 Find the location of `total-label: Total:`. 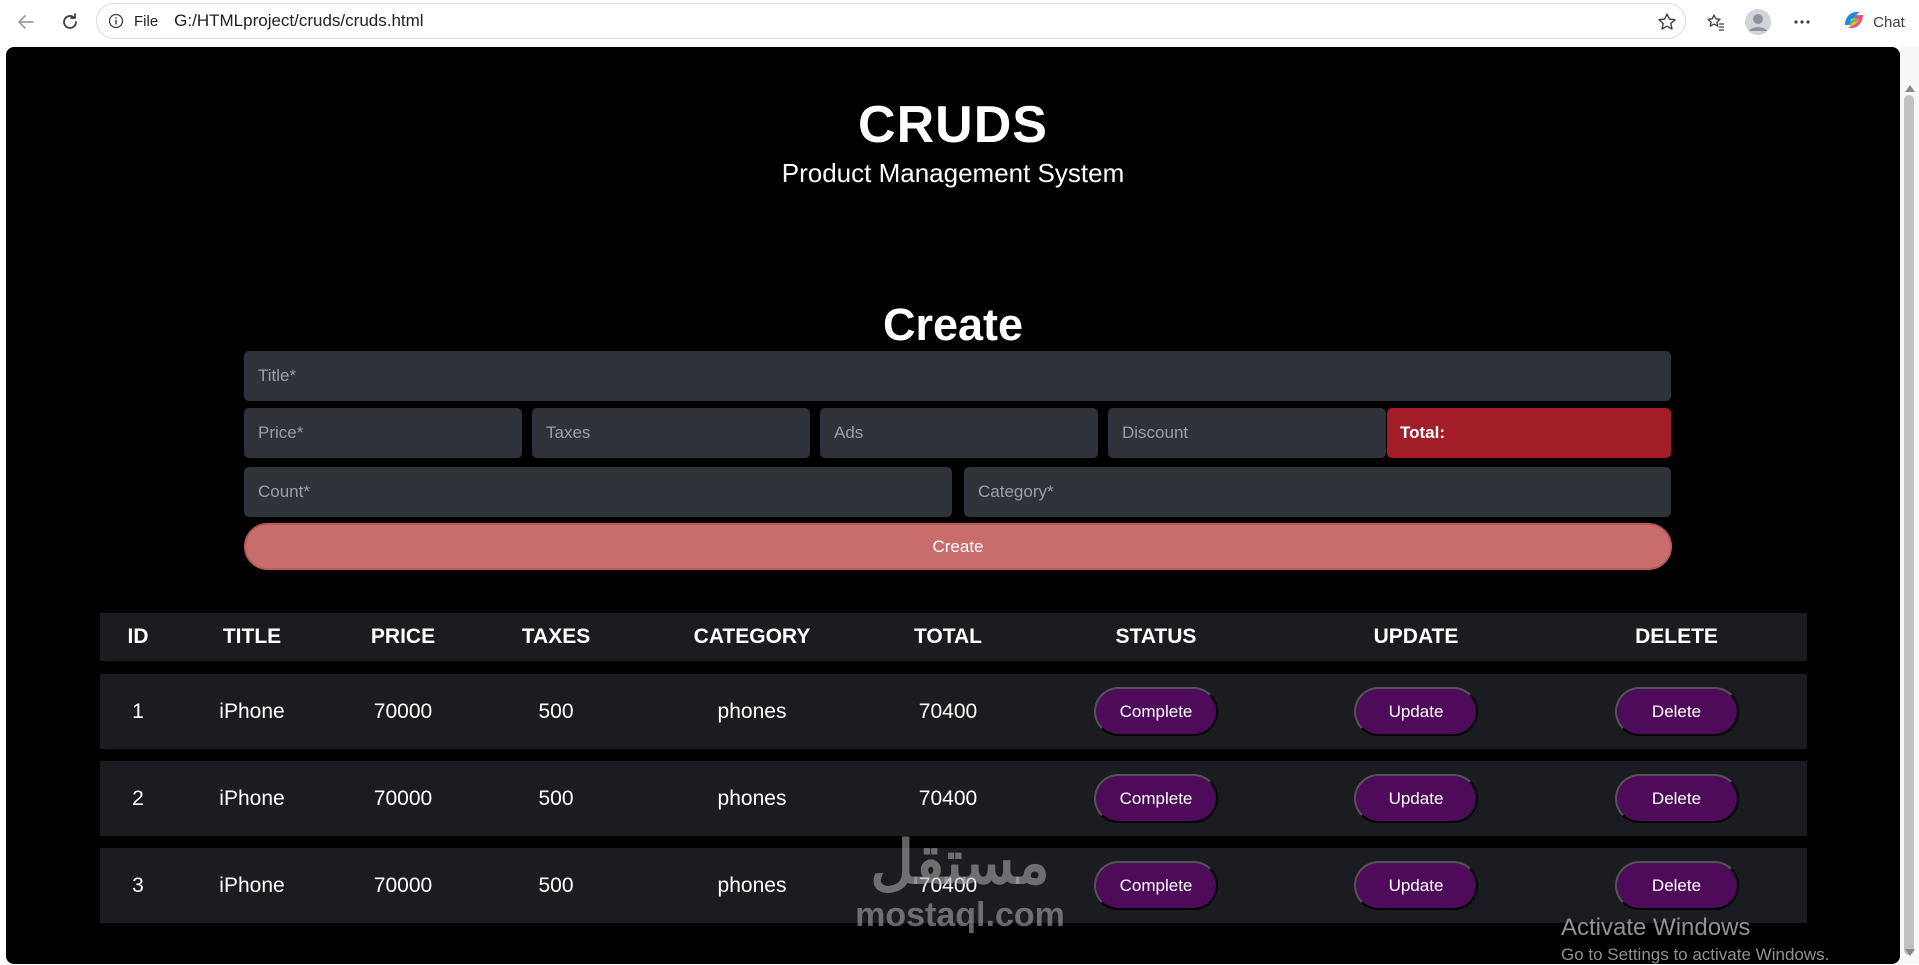

total-label: Total: is located at coordinates (1423, 432).